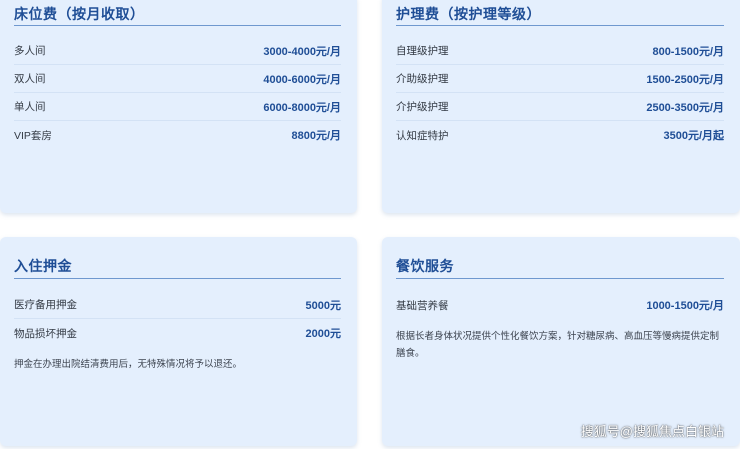 The image size is (740, 449). I want to click on fee-row: 双人间 4000-6000元/月, so click(177, 79).